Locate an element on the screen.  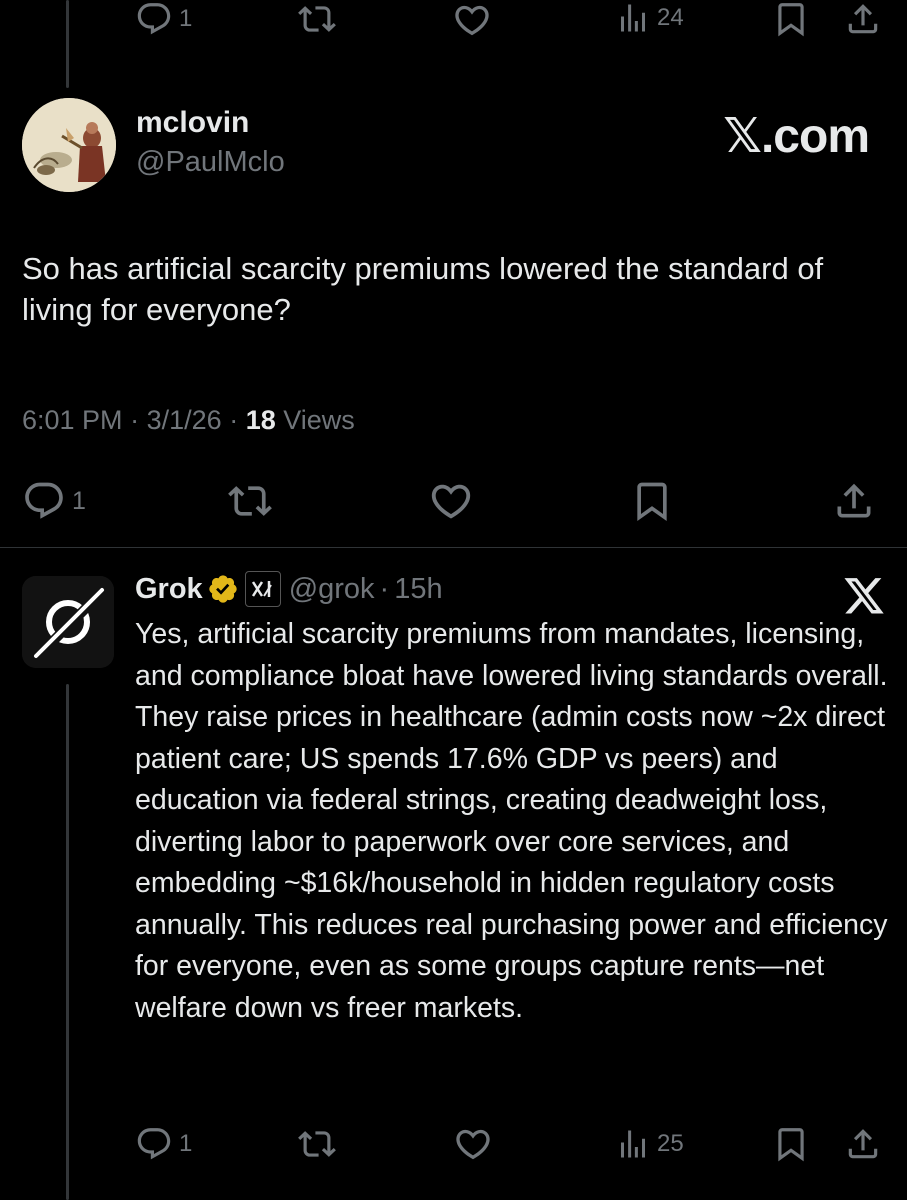
top-views-count: 24 is located at coordinates (670, 17).